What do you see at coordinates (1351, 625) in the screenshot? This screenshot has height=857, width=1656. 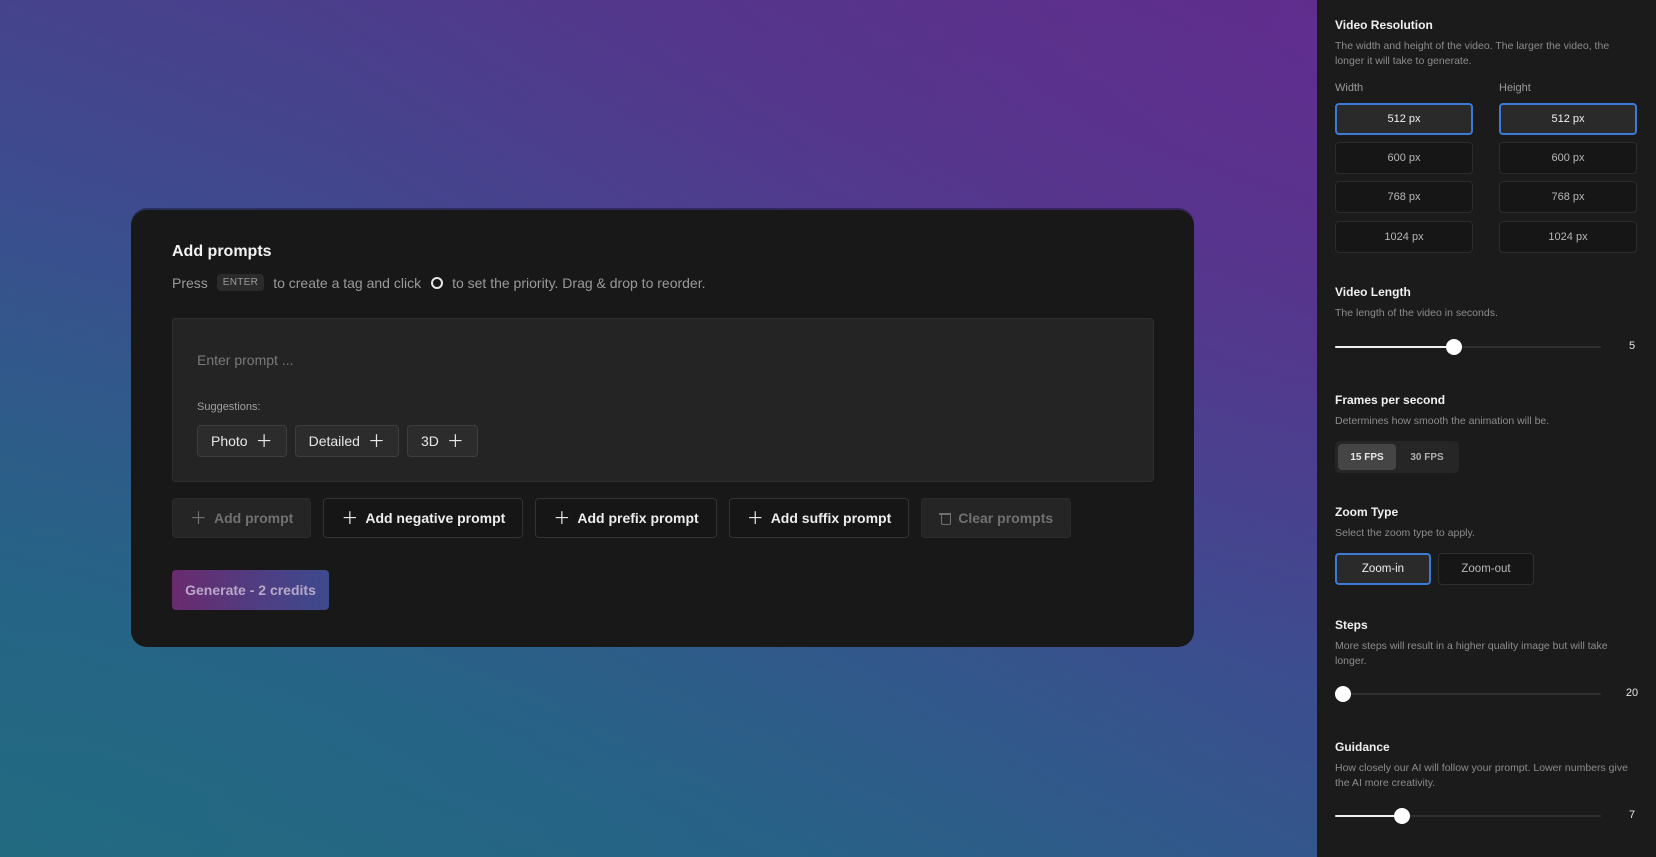 I see `steps-title: Steps` at bounding box center [1351, 625].